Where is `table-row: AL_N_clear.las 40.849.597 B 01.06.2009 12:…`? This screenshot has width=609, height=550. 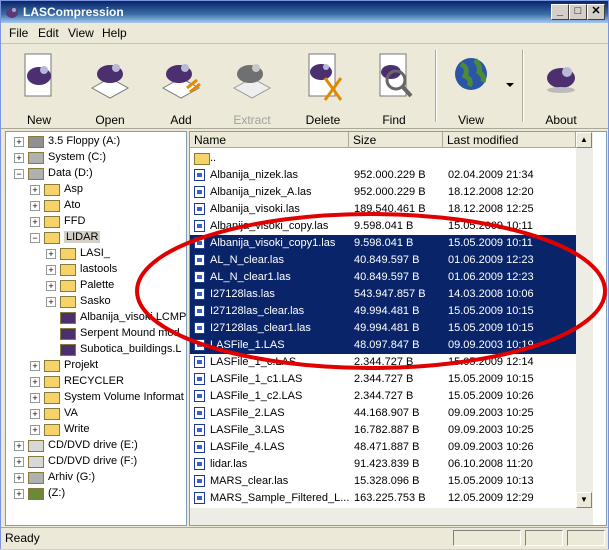 table-row: AL_N_clear.las 40.849.597 B 01.06.2009 12:… is located at coordinates (383, 260).